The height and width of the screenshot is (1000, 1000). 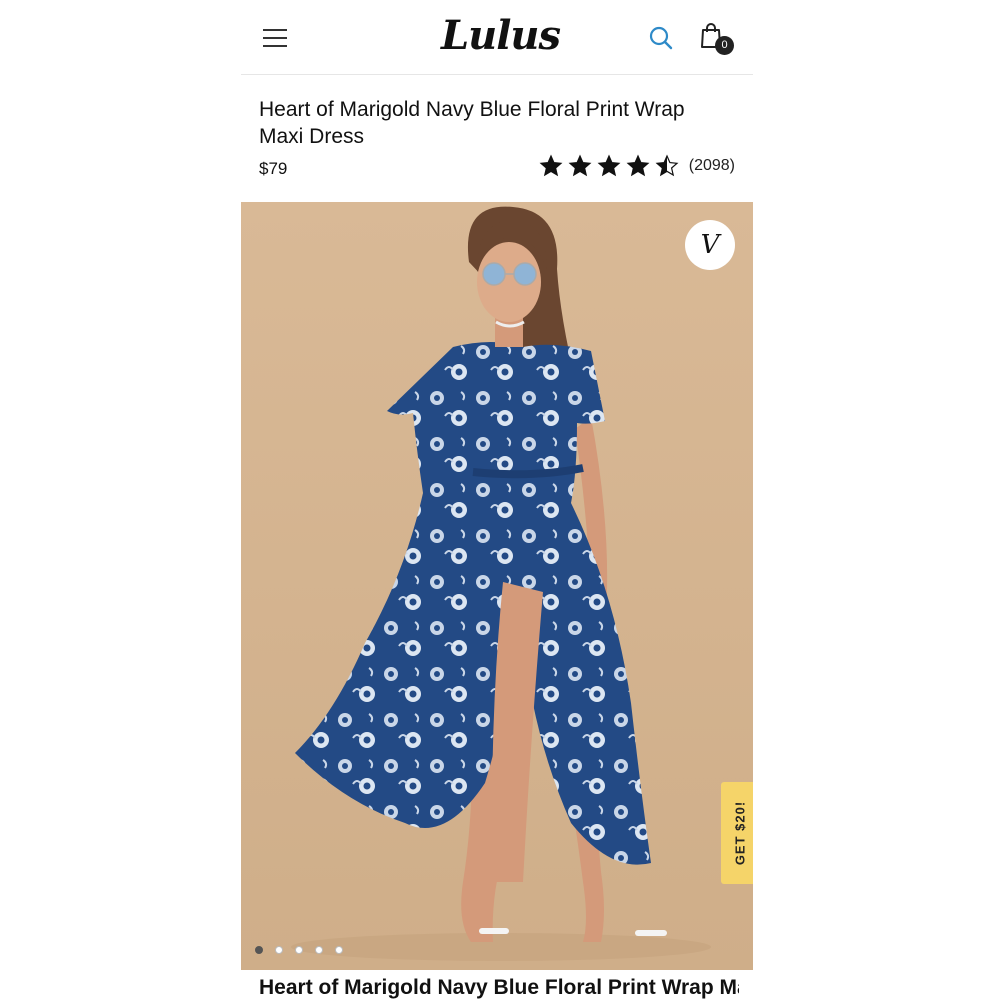 I want to click on heart-v-icon: V, so click(x=710, y=245).